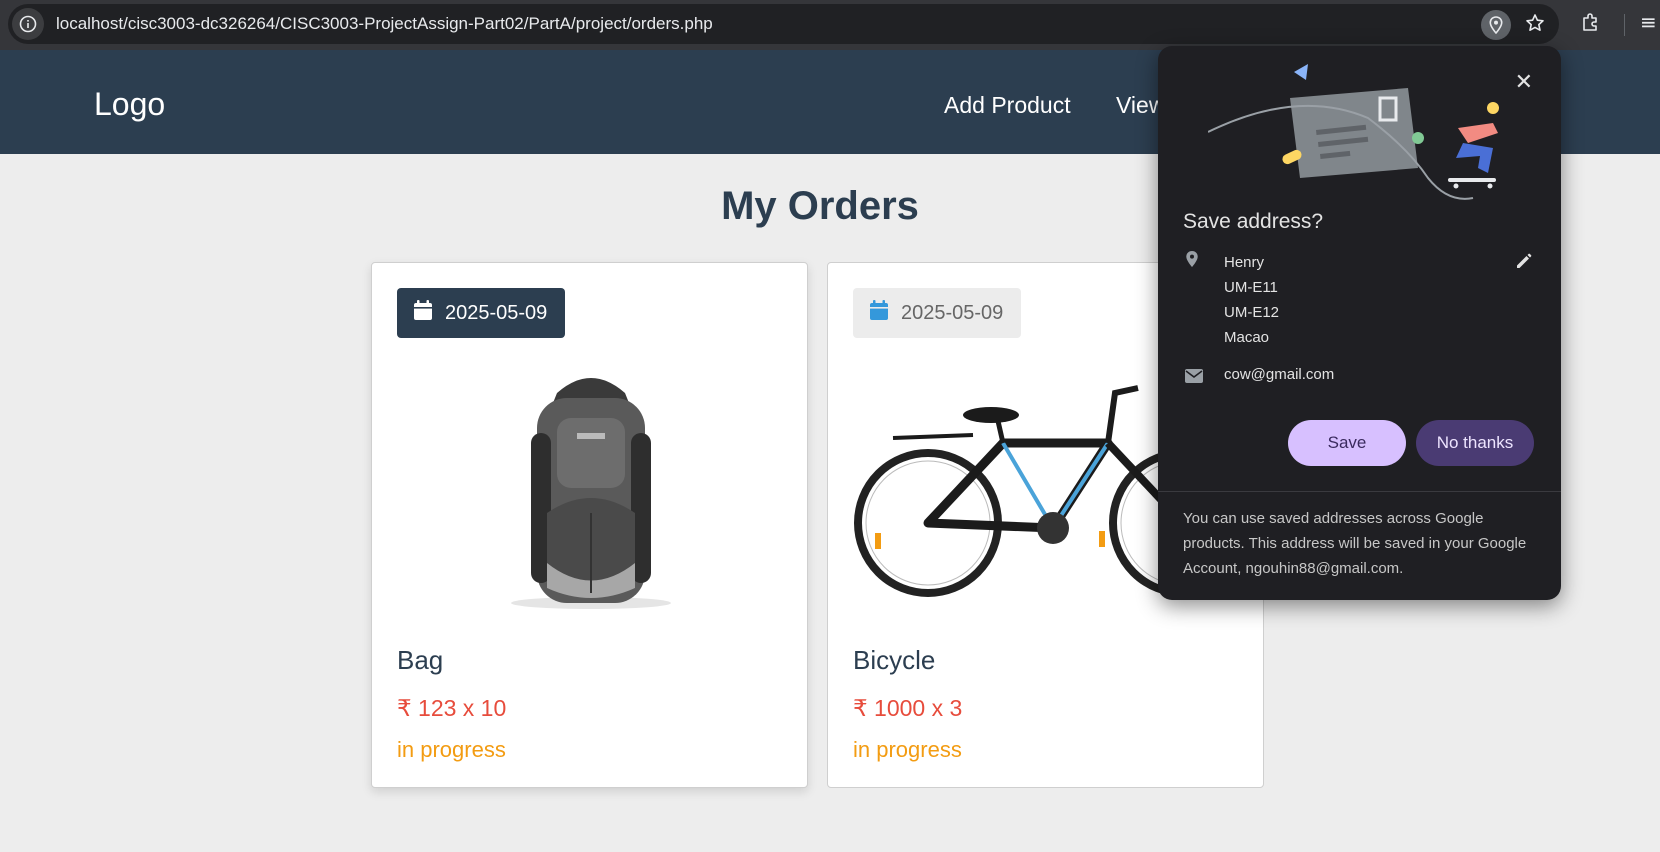  Describe the element at coordinates (1347, 443) in the screenshot. I see `save-button: Save` at that location.